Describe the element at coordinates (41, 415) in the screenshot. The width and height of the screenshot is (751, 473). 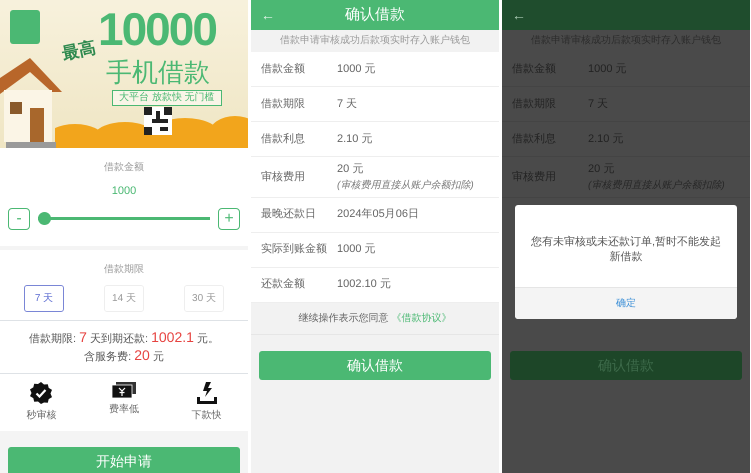
I see `feature-label: 秒审核` at that location.